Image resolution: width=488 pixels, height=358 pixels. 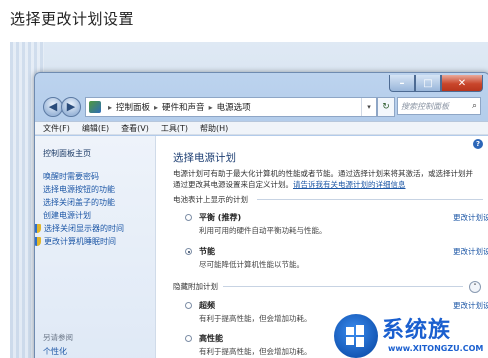 What do you see at coordinates (84, 228) in the screenshot?
I see `sidebar-item-label: 选择关闭显示器的时间` at bounding box center [84, 228].